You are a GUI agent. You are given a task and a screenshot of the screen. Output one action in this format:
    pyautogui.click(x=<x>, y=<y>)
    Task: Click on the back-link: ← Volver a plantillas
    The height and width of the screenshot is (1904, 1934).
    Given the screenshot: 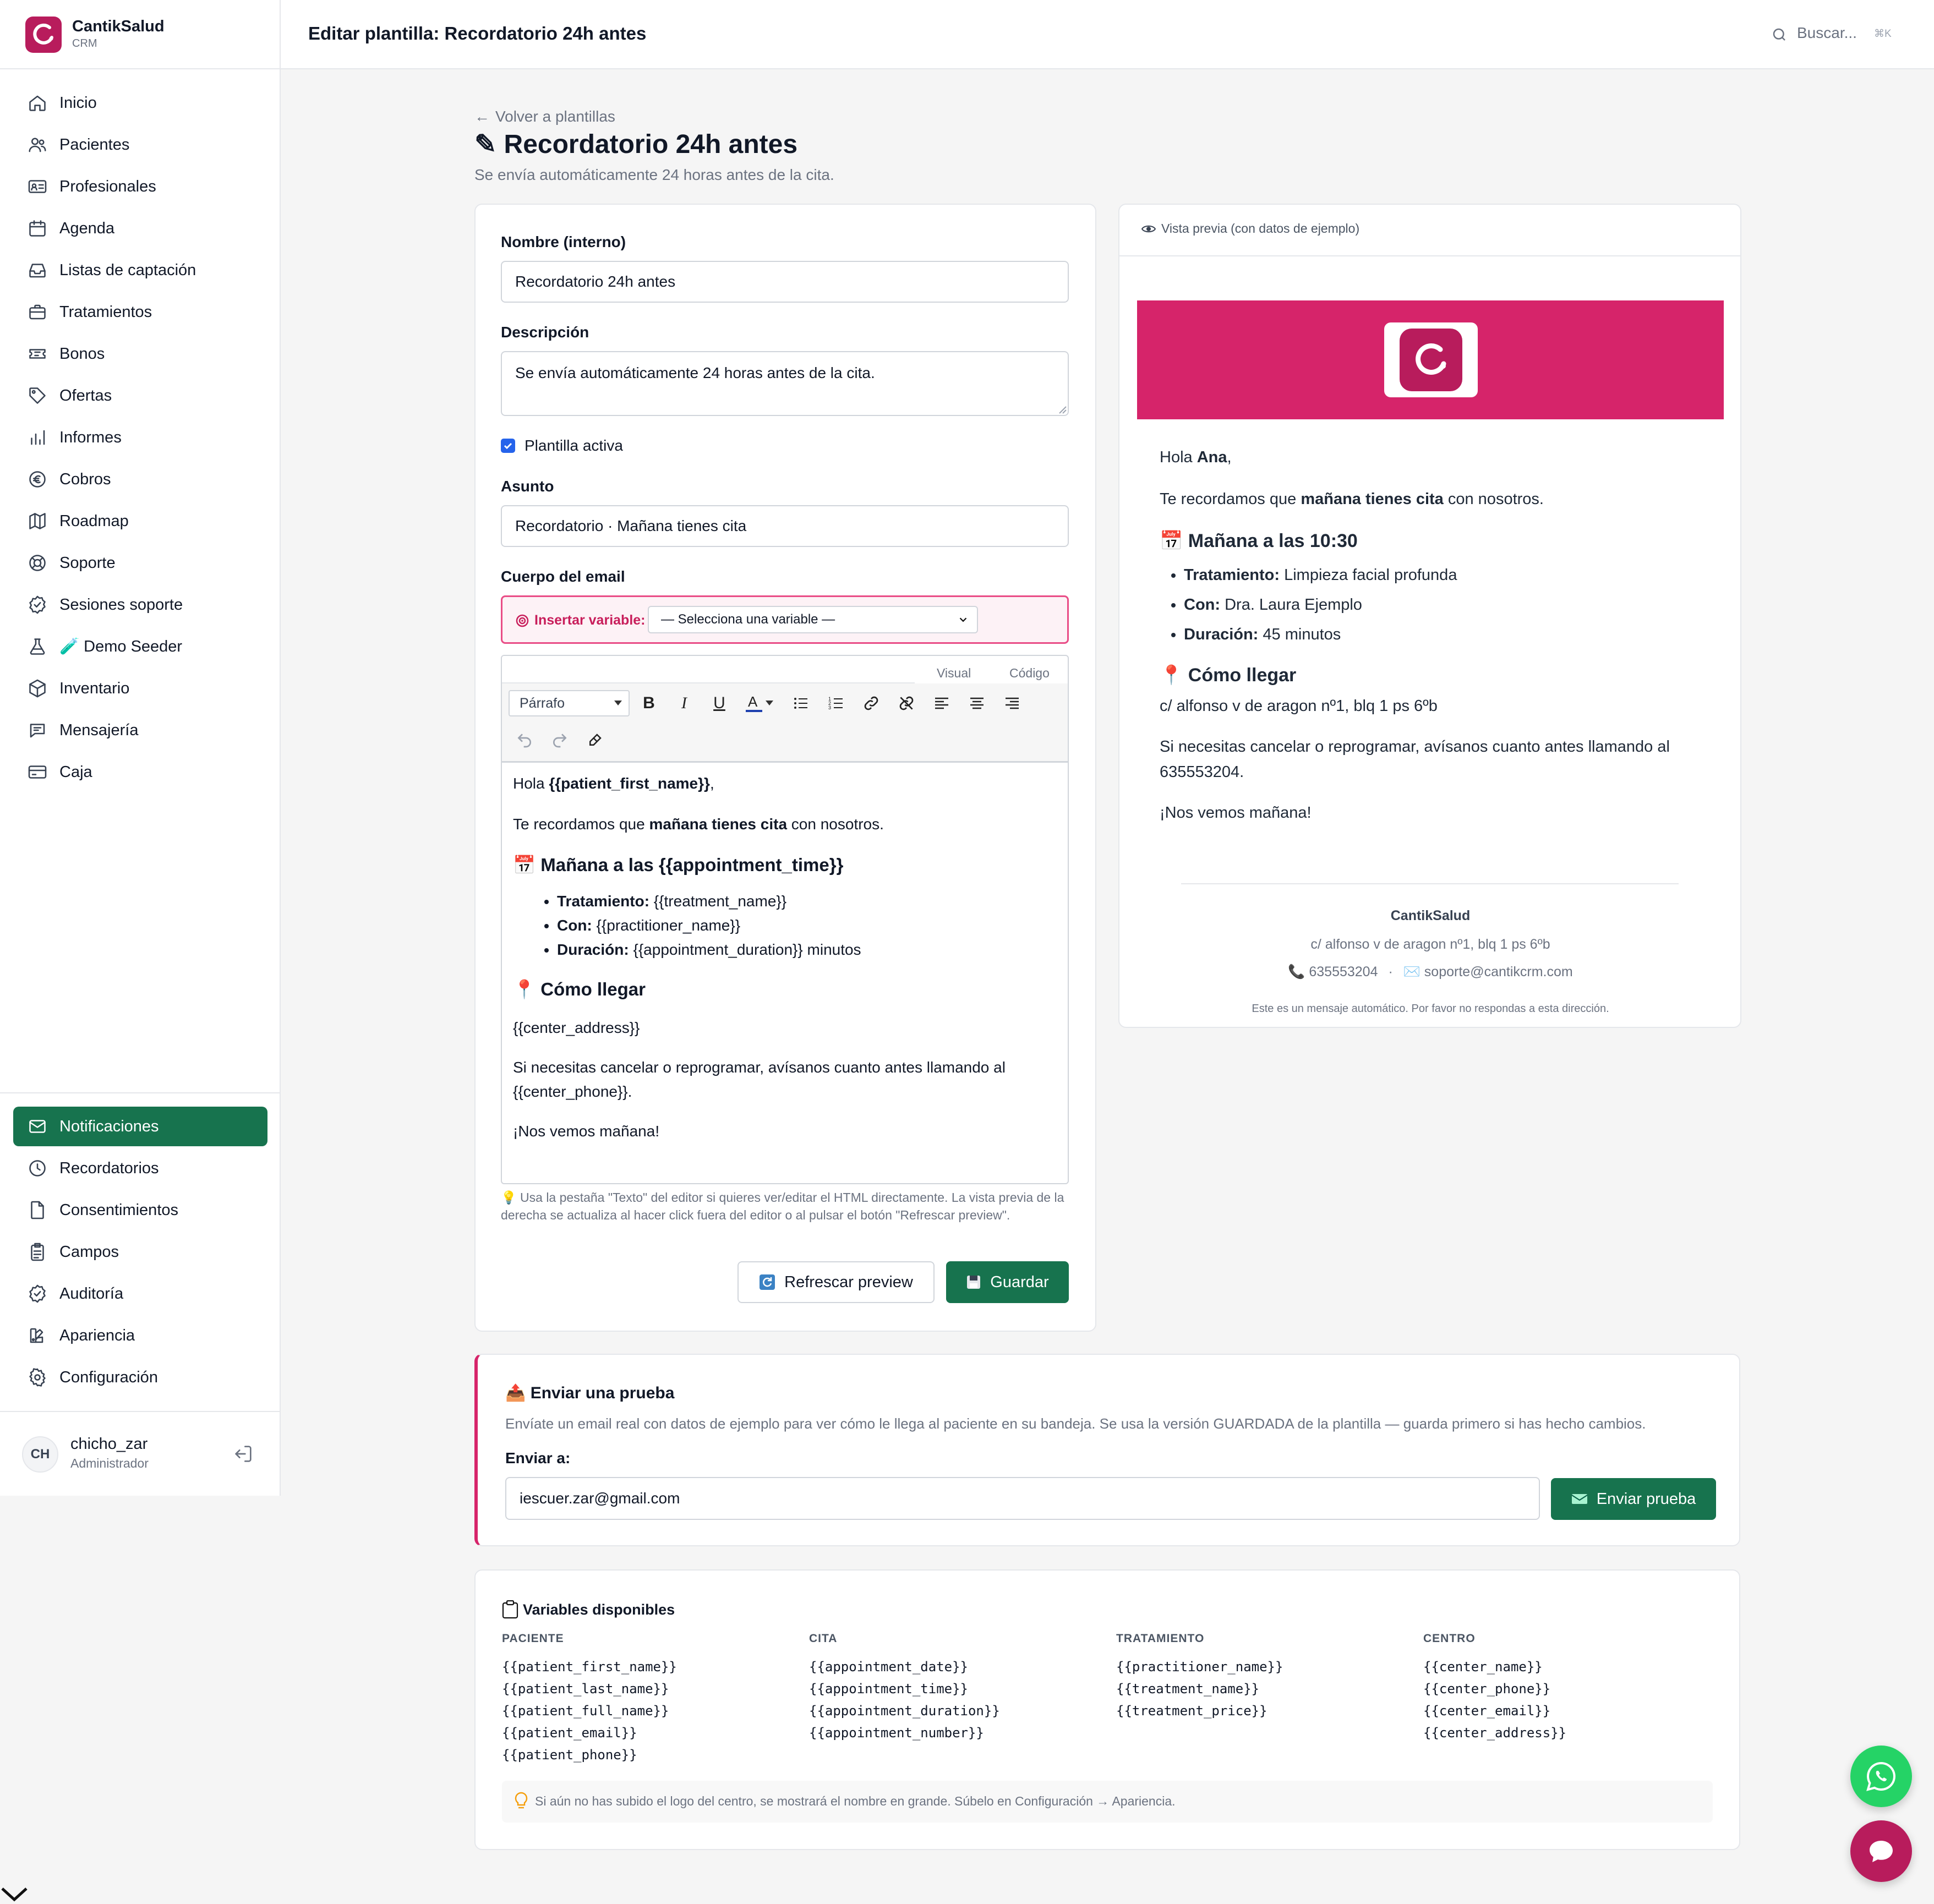 What is the action you would take?
    pyautogui.click(x=544, y=116)
    